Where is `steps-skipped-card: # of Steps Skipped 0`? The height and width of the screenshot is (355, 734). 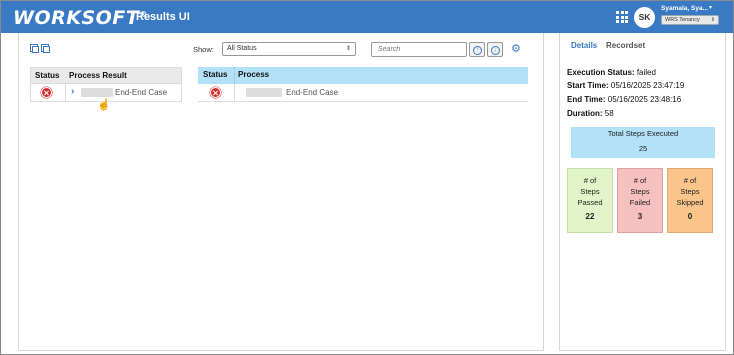 steps-skipped-card: # of Steps Skipped 0 is located at coordinates (690, 200).